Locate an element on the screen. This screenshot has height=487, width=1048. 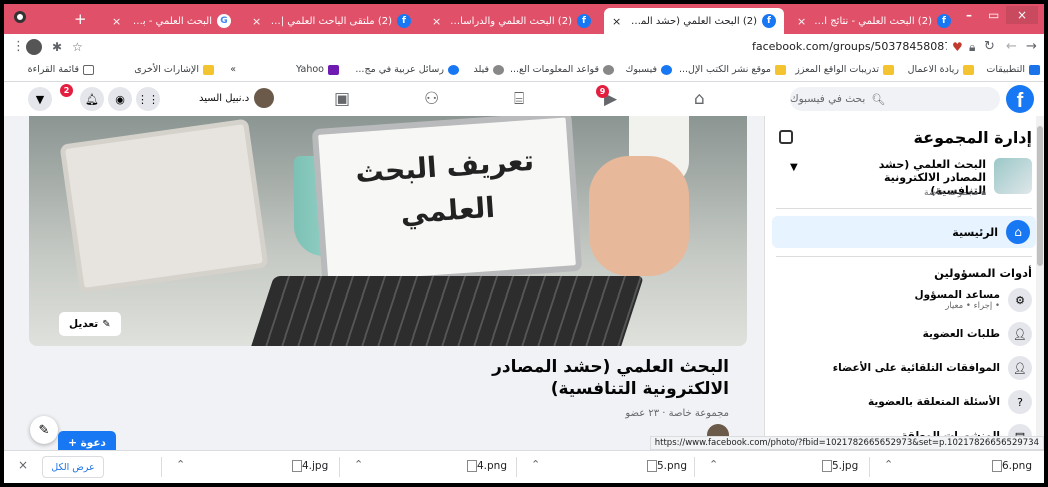
reload-icon: ↻ is located at coordinates (989, 46).